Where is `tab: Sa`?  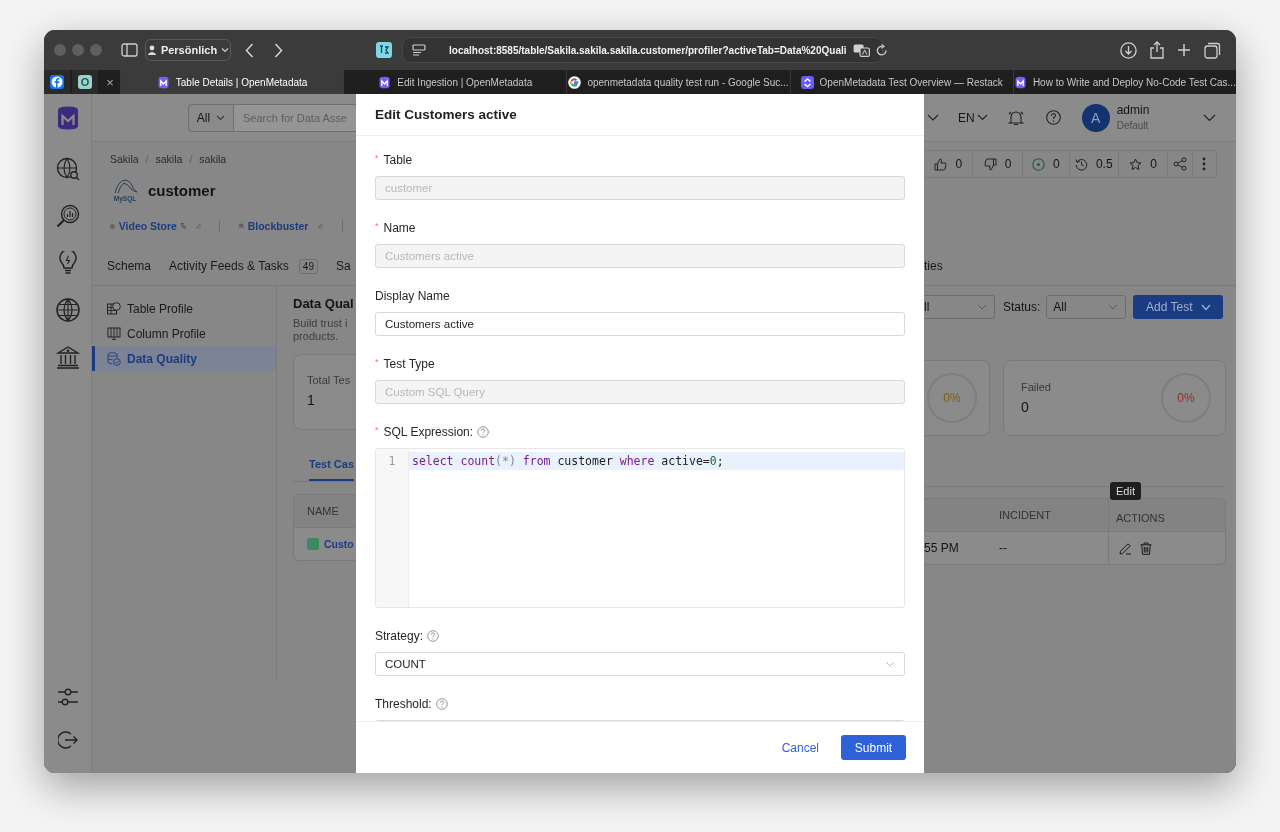 tab: Sa is located at coordinates (343, 266).